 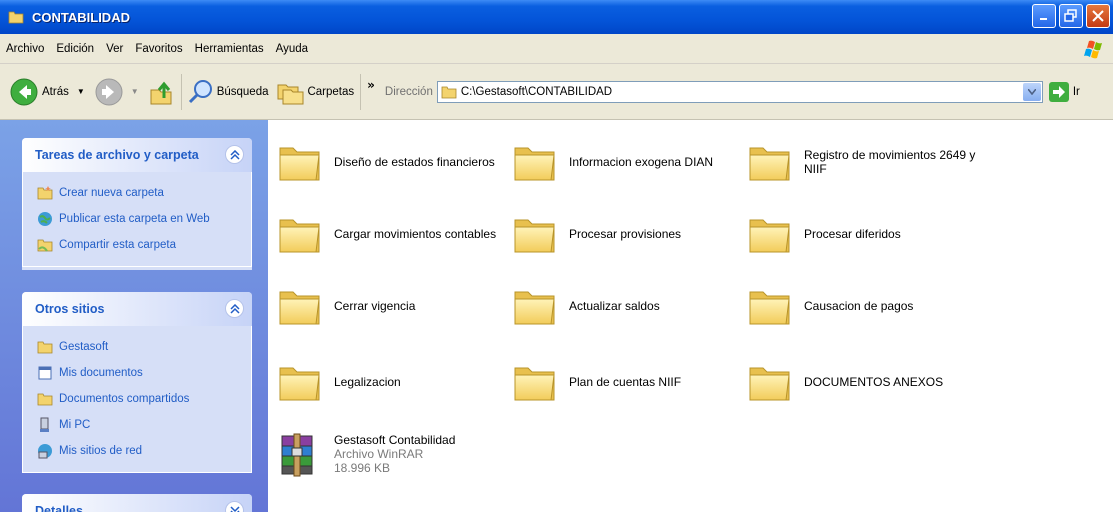 I want to click on menu-ayuda: Ayuda, so click(x=292, y=49).